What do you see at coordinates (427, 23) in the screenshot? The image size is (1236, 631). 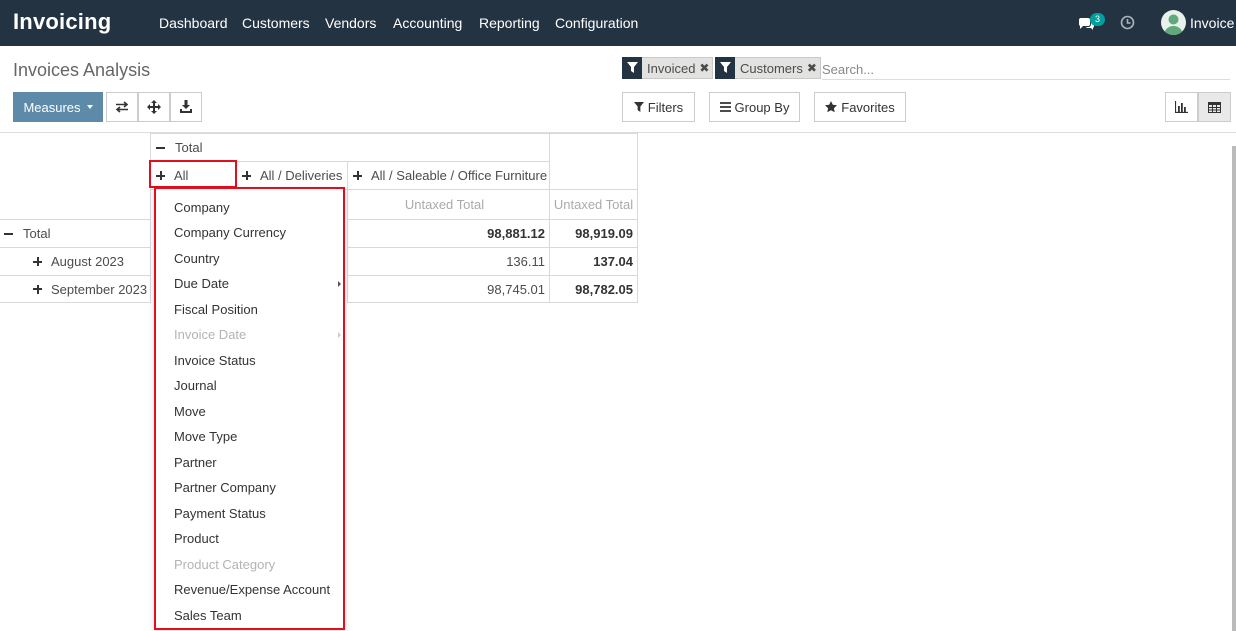 I see `menu-accounting: Accounting` at bounding box center [427, 23].